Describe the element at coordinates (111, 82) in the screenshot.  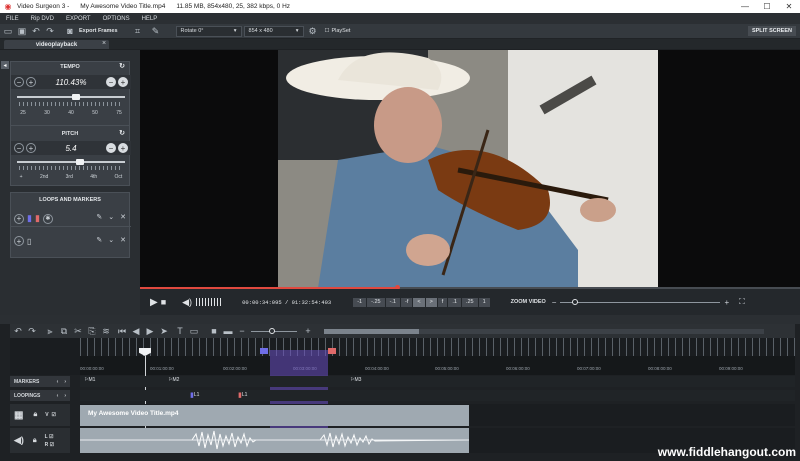
I see `tempo-decrease-button: −` at that location.